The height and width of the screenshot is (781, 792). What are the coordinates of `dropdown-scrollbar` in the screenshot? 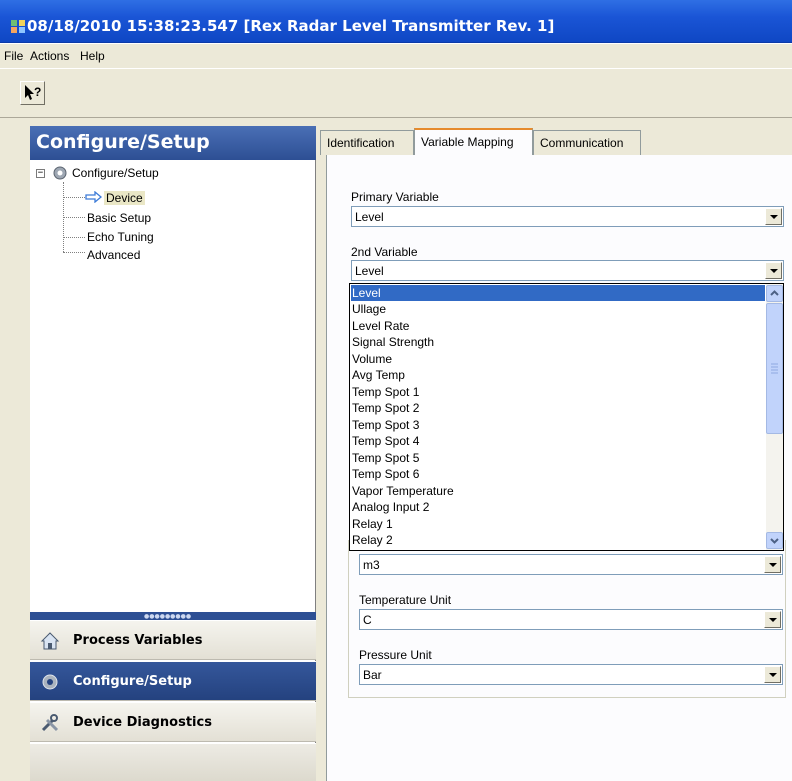 It's located at (774, 417).